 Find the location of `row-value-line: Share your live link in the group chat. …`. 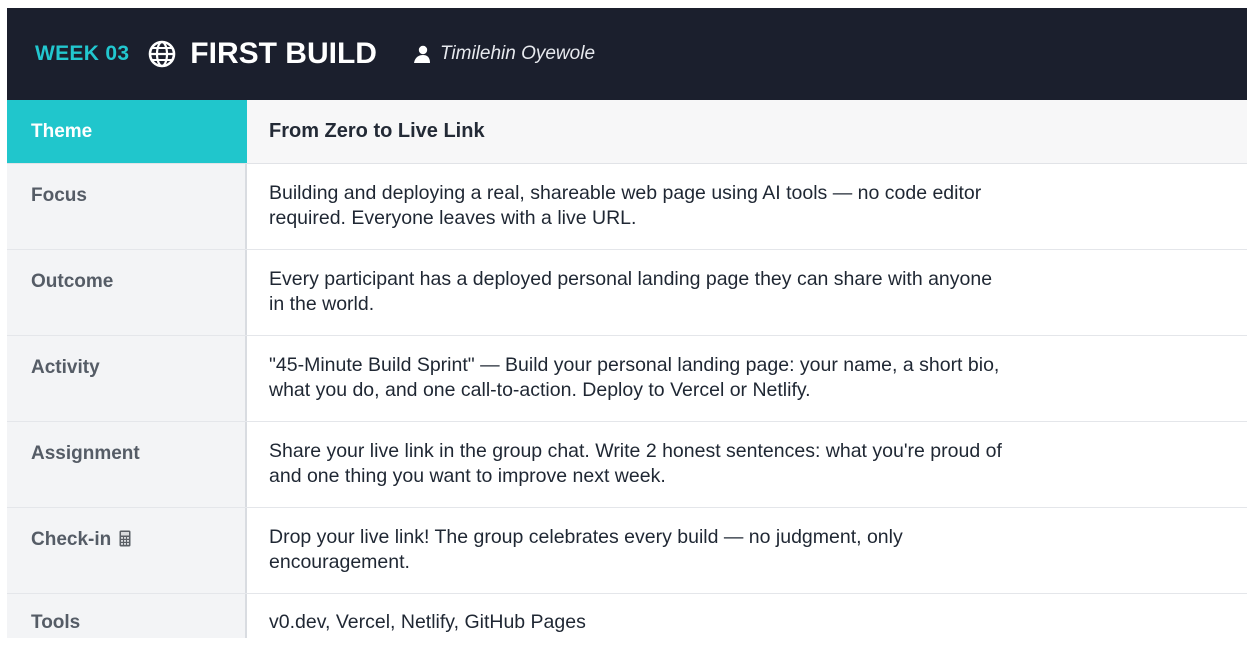

row-value-line: Share your live link in the group chat. … is located at coordinates (635, 451).